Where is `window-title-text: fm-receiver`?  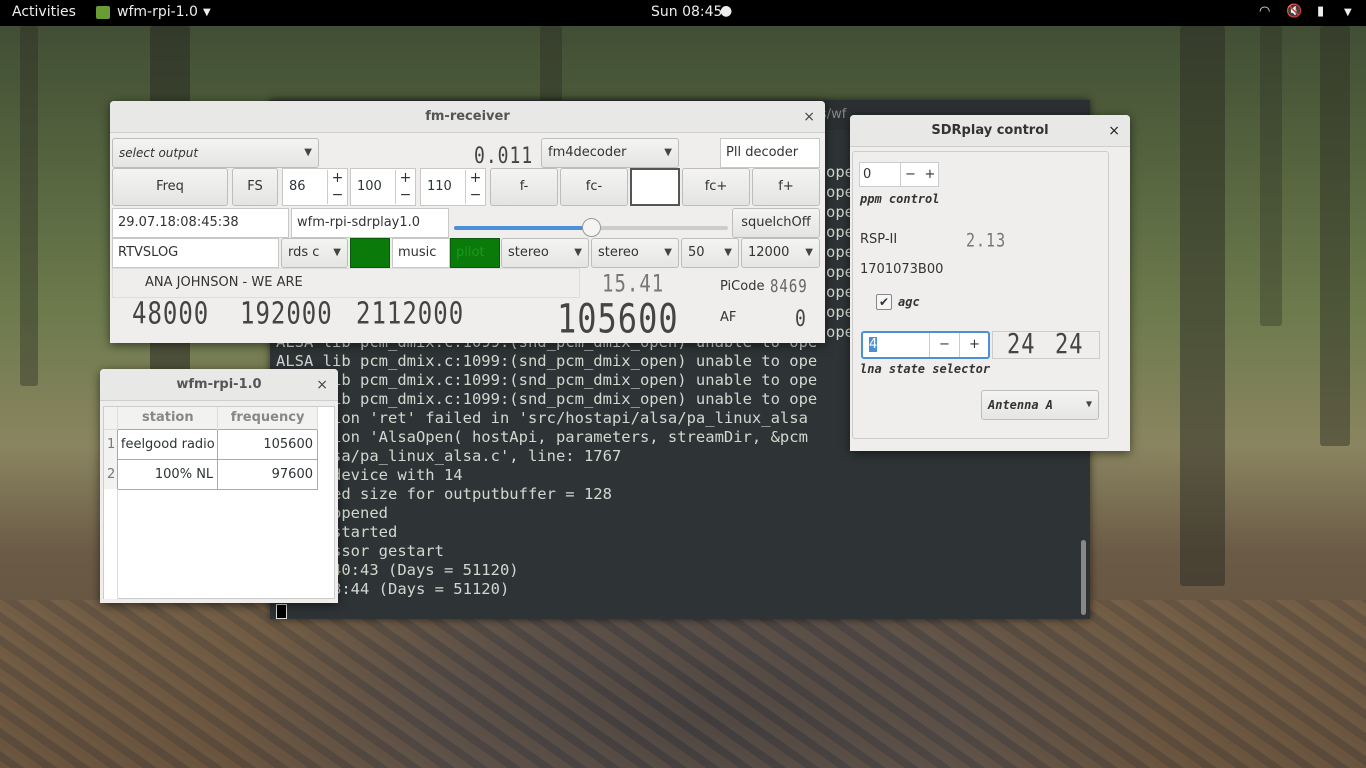 window-title-text: fm-receiver is located at coordinates (467, 116).